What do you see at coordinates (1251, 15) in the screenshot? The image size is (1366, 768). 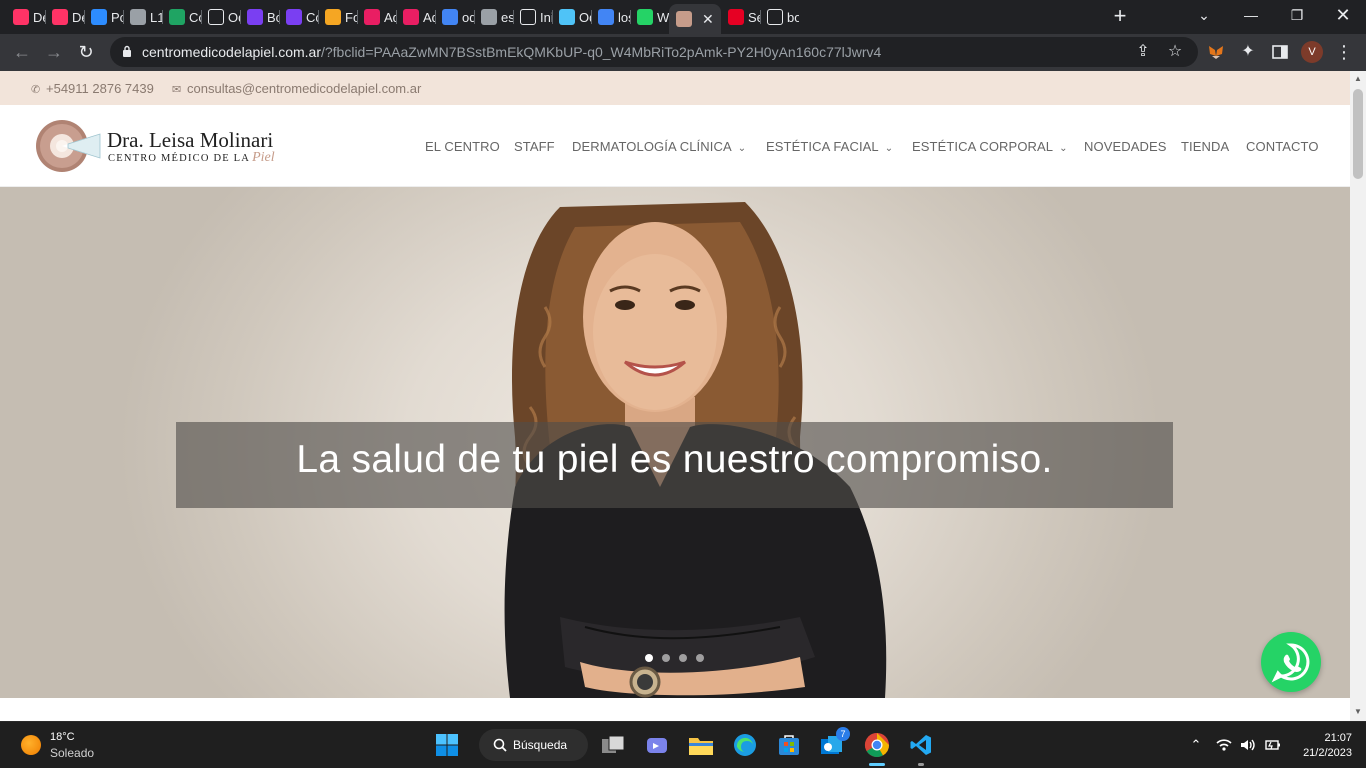 I see `minimize-button: —` at bounding box center [1251, 15].